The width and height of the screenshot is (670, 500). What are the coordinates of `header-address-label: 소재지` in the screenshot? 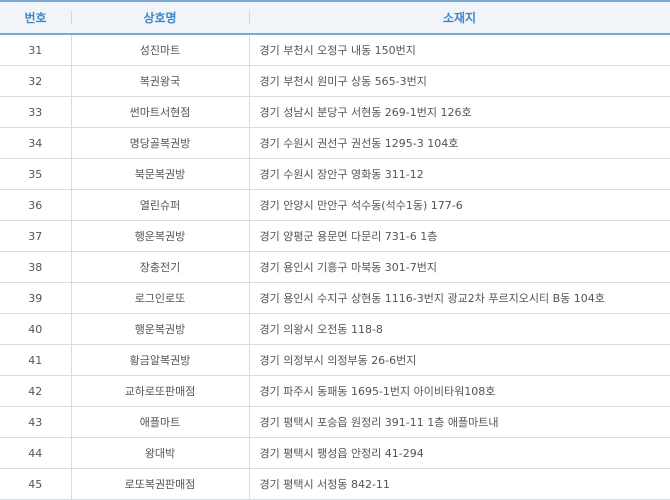 It's located at (459, 18).